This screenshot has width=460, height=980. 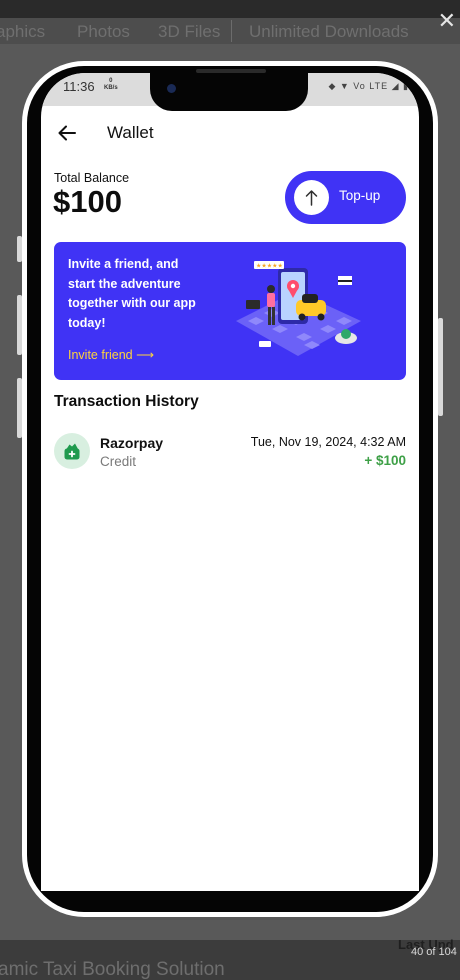 I want to click on transaction-icon-badge, so click(x=72, y=451).